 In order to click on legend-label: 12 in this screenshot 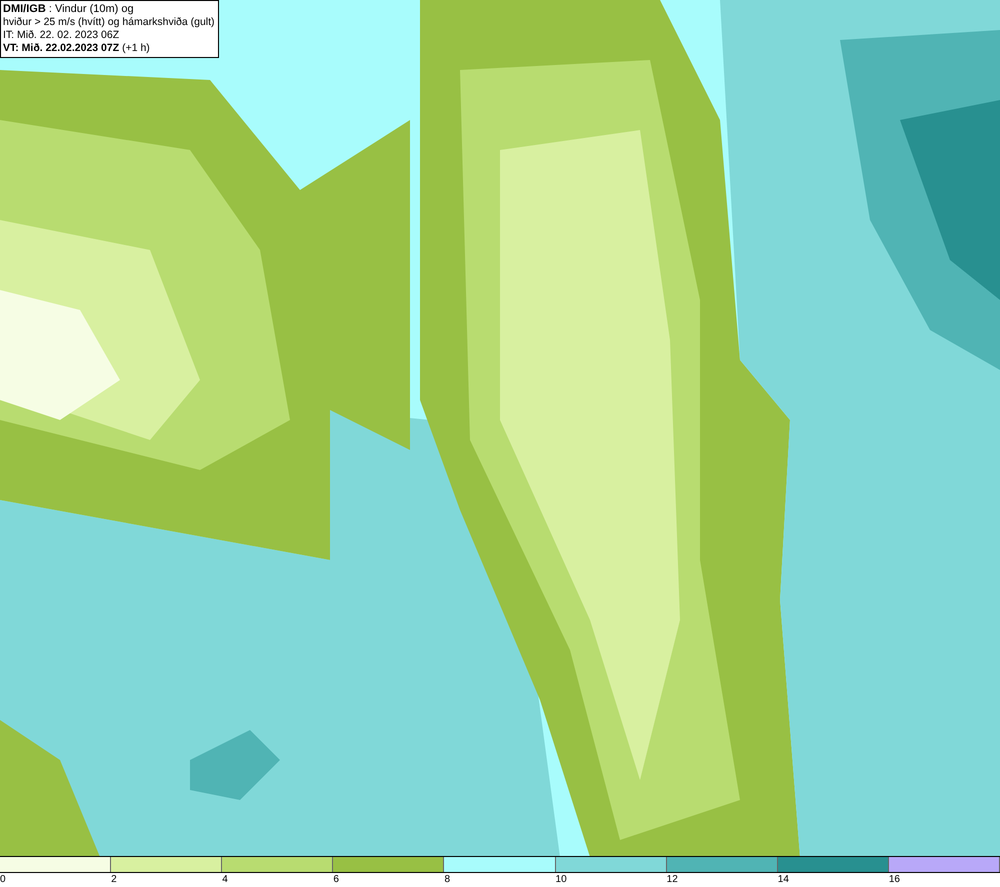, I will do `click(672, 880)`.